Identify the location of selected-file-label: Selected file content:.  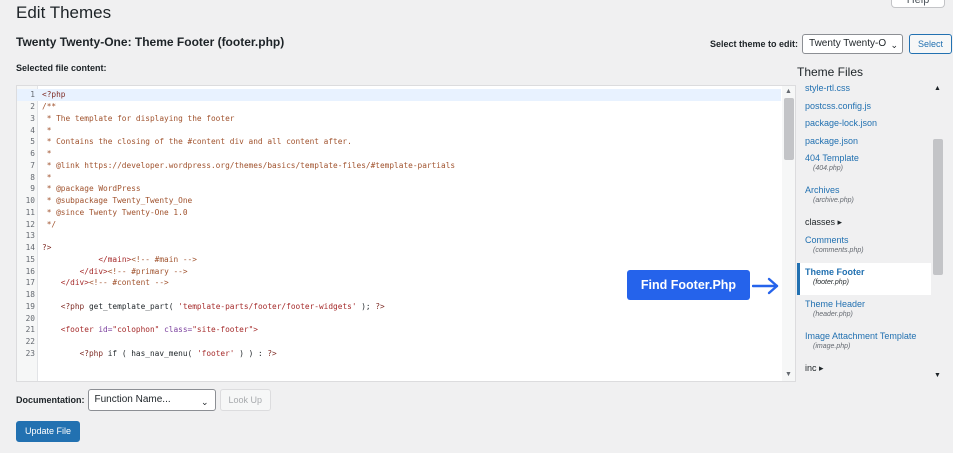
(61, 68).